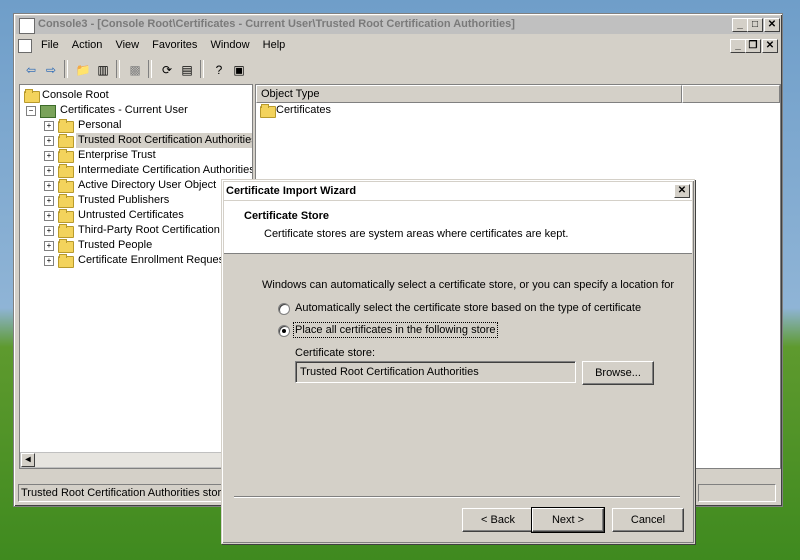  What do you see at coordinates (568, 520) in the screenshot?
I see `next-button: Next >` at bounding box center [568, 520].